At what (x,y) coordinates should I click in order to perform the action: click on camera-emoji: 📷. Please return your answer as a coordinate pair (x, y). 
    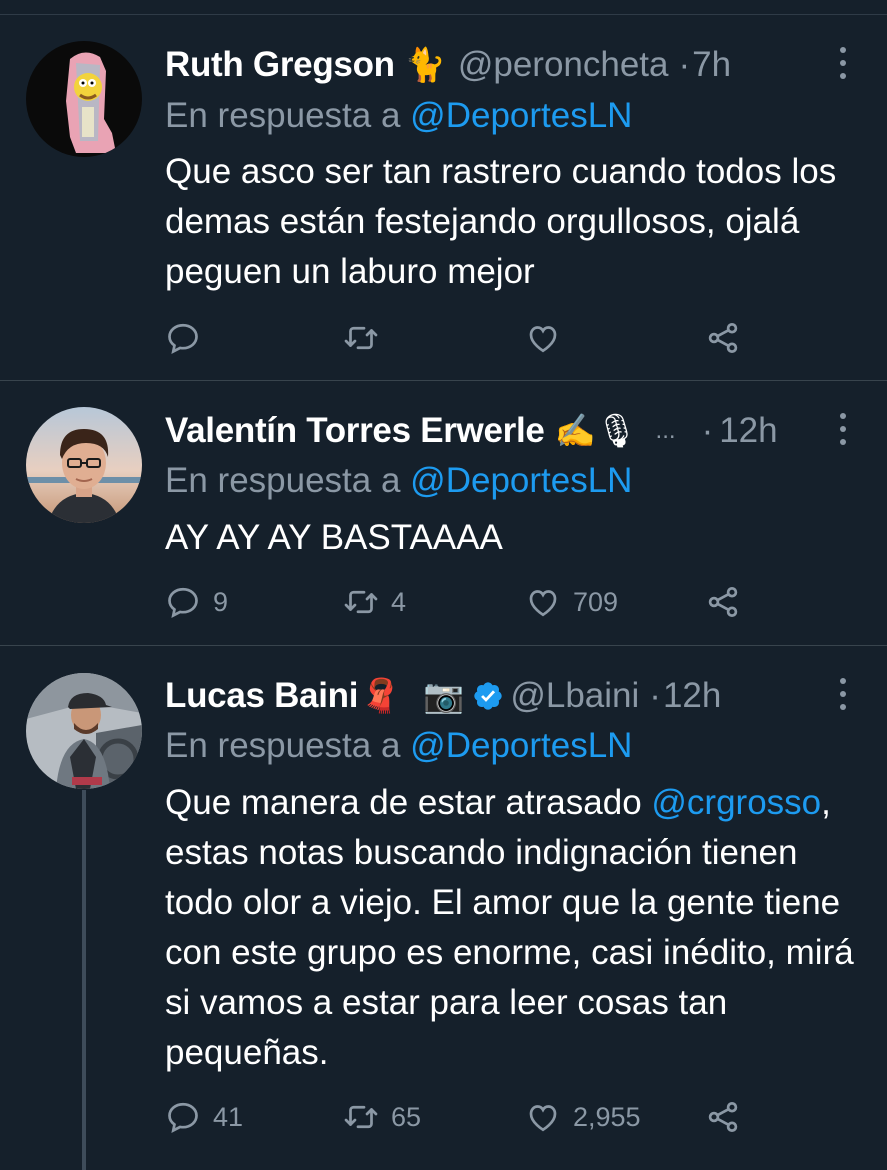
    Looking at the image, I should click on (444, 695).